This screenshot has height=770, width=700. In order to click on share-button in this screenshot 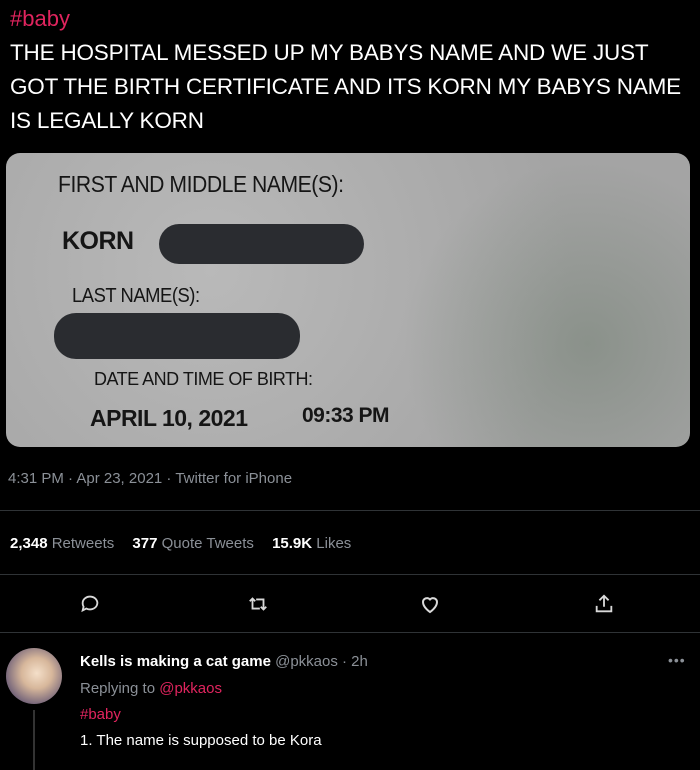, I will do `click(604, 604)`.